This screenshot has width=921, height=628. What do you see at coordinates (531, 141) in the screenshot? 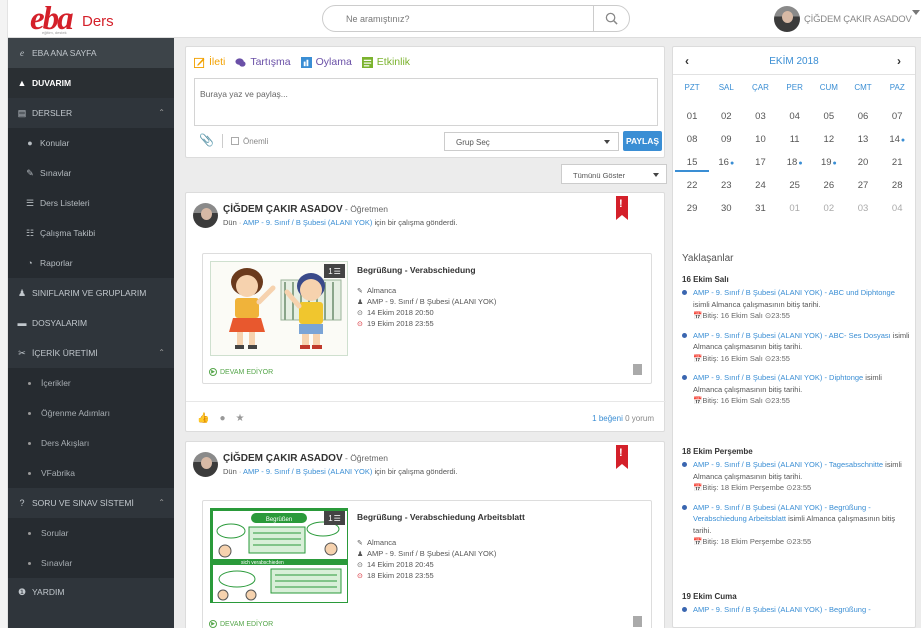
I see `group-select: Grup Seç` at bounding box center [531, 141].